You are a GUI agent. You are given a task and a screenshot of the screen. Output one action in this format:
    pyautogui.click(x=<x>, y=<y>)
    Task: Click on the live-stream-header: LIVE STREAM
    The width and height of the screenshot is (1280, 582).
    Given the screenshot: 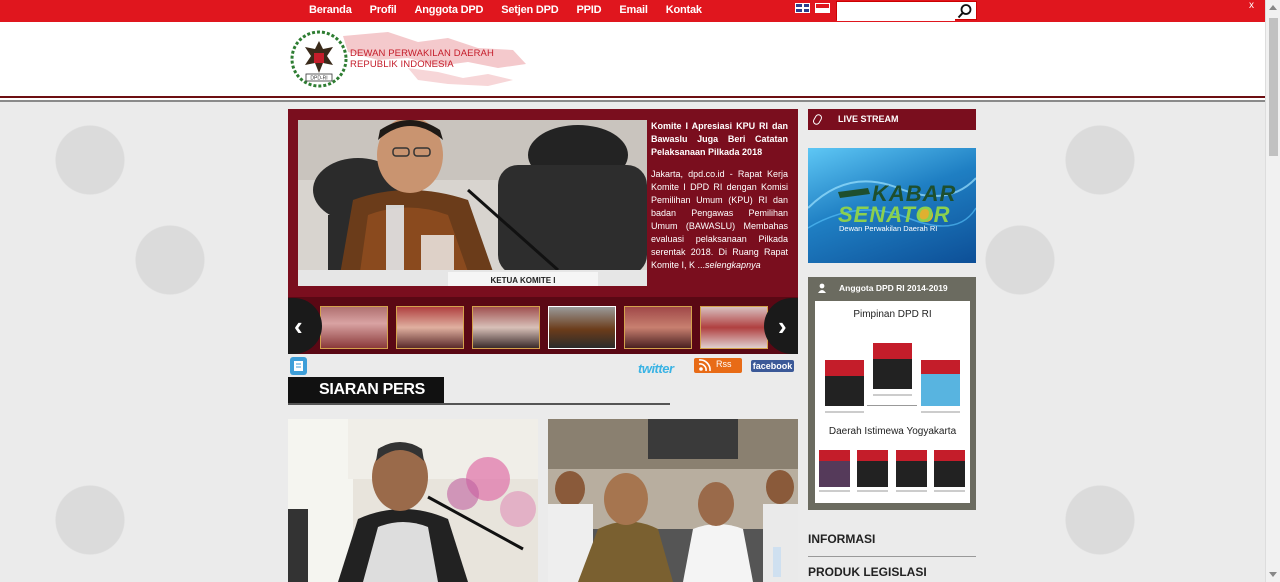 What is the action you would take?
    pyautogui.click(x=892, y=119)
    